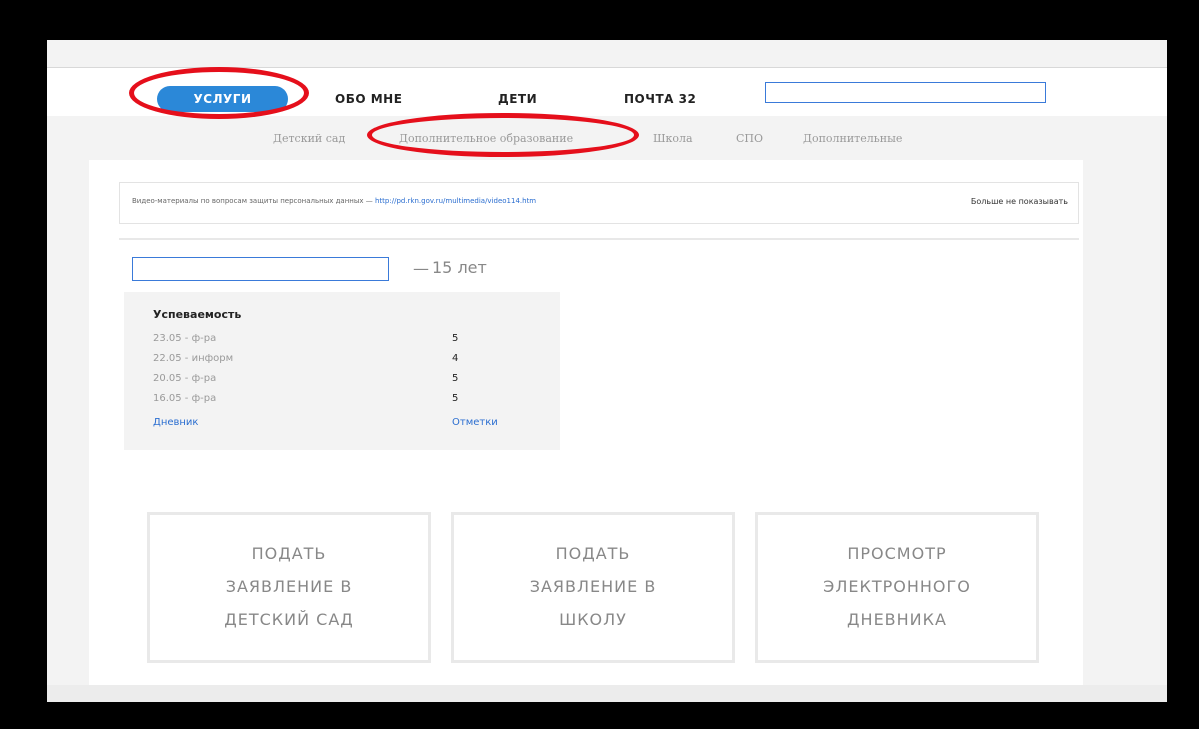 The width and height of the screenshot is (1199, 729). What do you see at coordinates (593, 619) in the screenshot?
I see `tile-line: ШКОЛУ` at bounding box center [593, 619].